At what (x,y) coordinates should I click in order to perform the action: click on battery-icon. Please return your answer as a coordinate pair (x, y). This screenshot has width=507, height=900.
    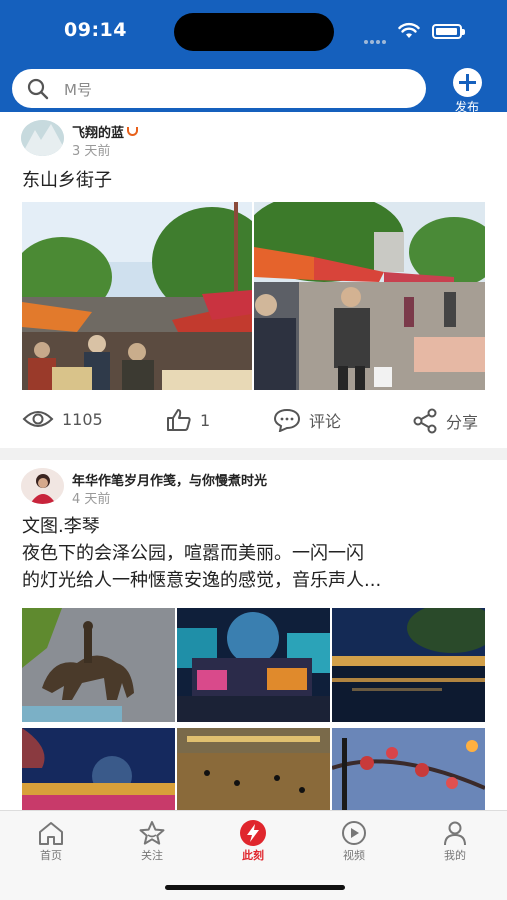
    Looking at the image, I should click on (448, 31).